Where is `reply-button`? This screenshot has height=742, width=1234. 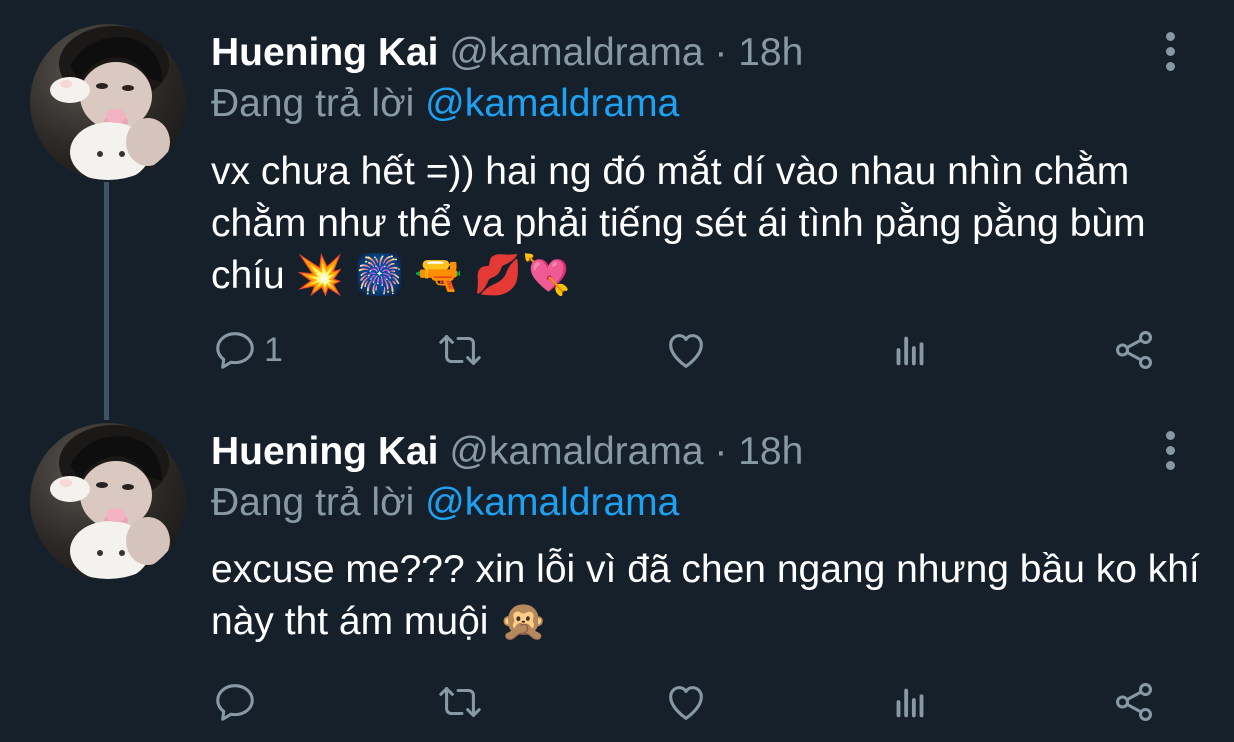 reply-button is located at coordinates (238, 702).